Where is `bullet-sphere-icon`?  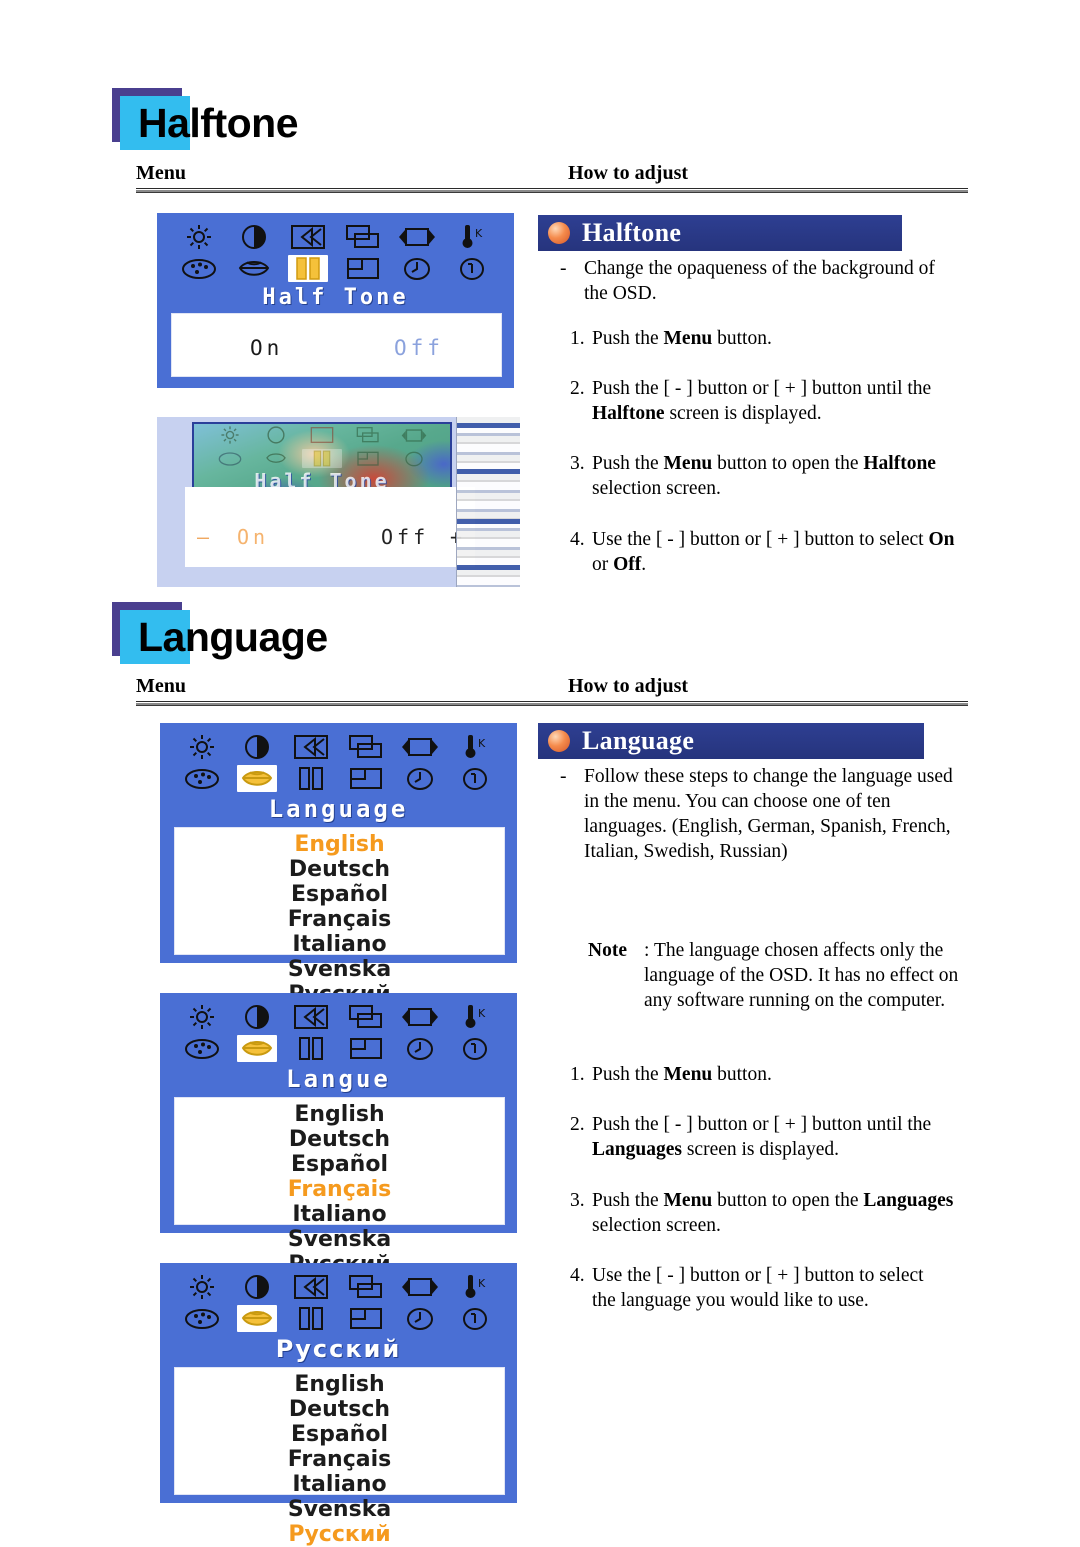
bullet-sphere-icon is located at coordinates (559, 741).